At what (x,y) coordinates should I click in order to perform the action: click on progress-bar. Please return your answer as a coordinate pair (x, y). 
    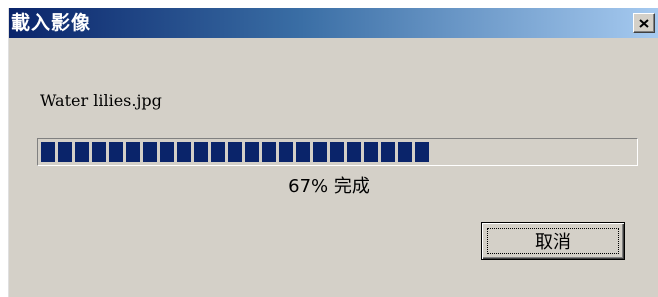
    Looking at the image, I should click on (337, 152).